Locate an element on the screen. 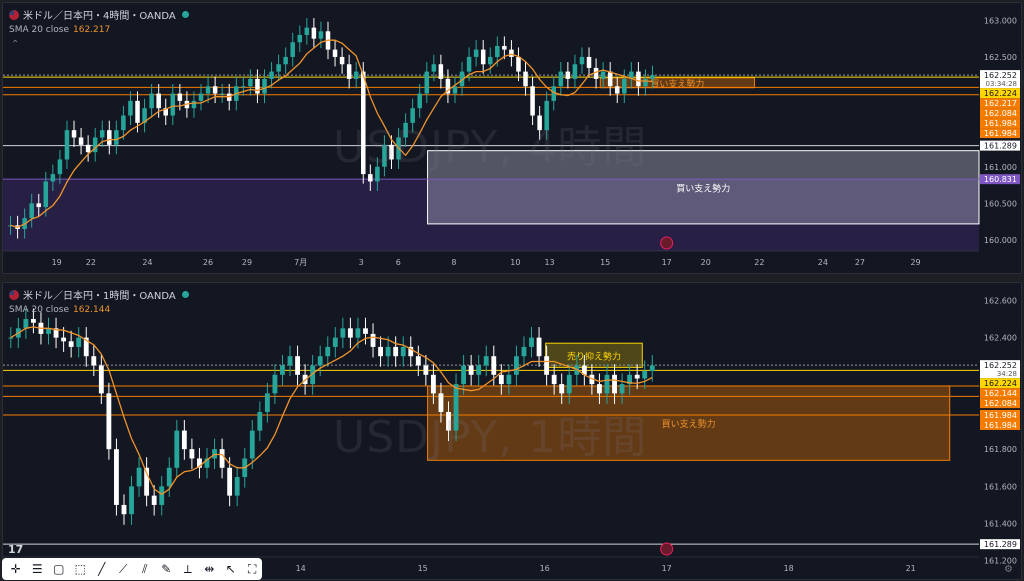  sma-legend: SMA 20 close 162.217 is located at coordinates (59, 30).